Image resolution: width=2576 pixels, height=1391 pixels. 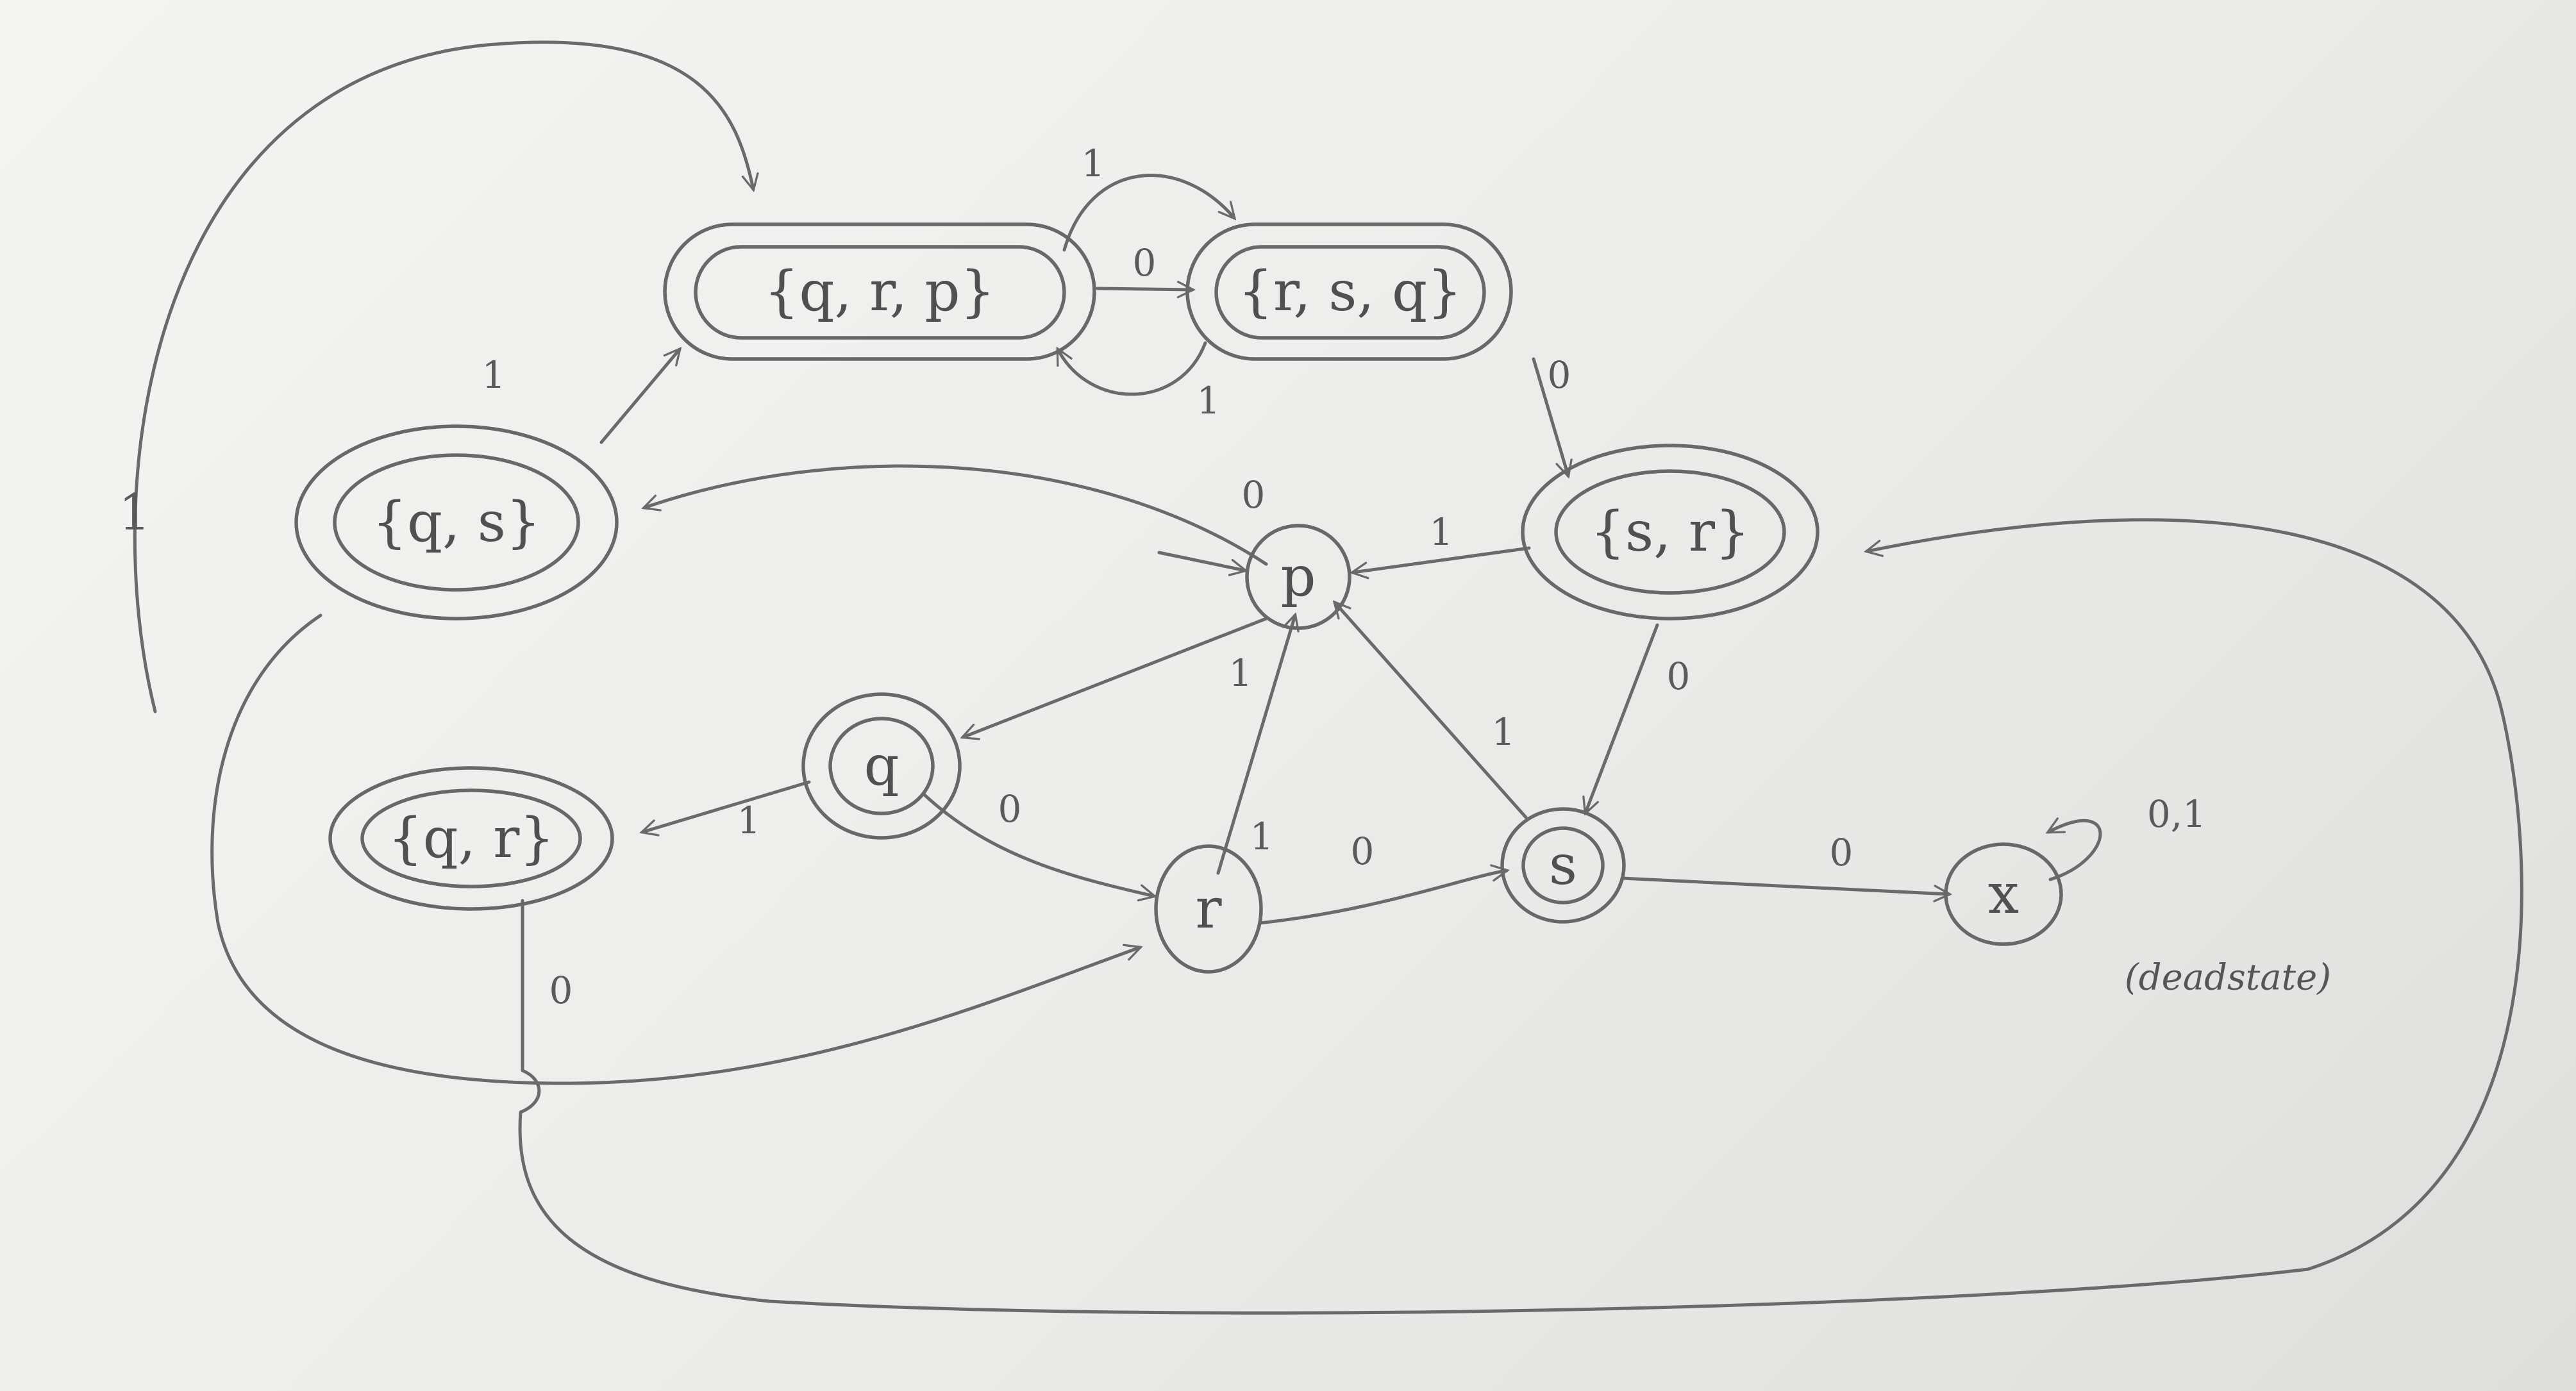 I want to click on state-s-label: s, so click(x=1563, y=865).